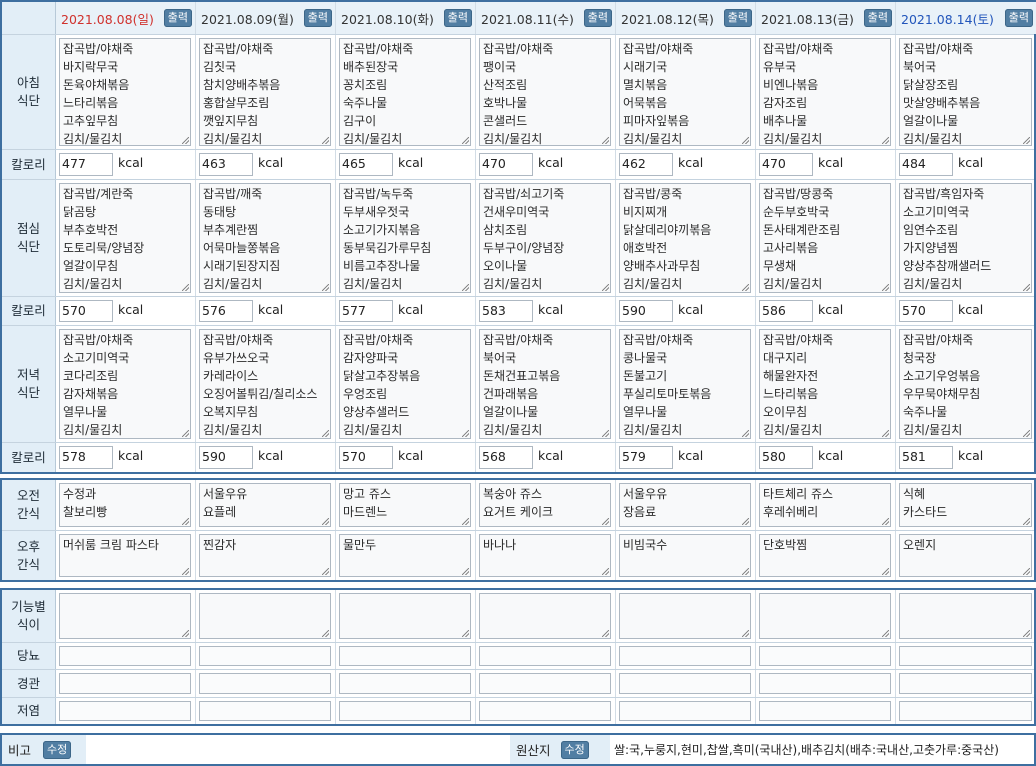 This screenshot has width=1036, height=766. Describe the element at coordinates (527, 19) in the screenshot. I see `date-label: 2021.08.11(수)` at that location.